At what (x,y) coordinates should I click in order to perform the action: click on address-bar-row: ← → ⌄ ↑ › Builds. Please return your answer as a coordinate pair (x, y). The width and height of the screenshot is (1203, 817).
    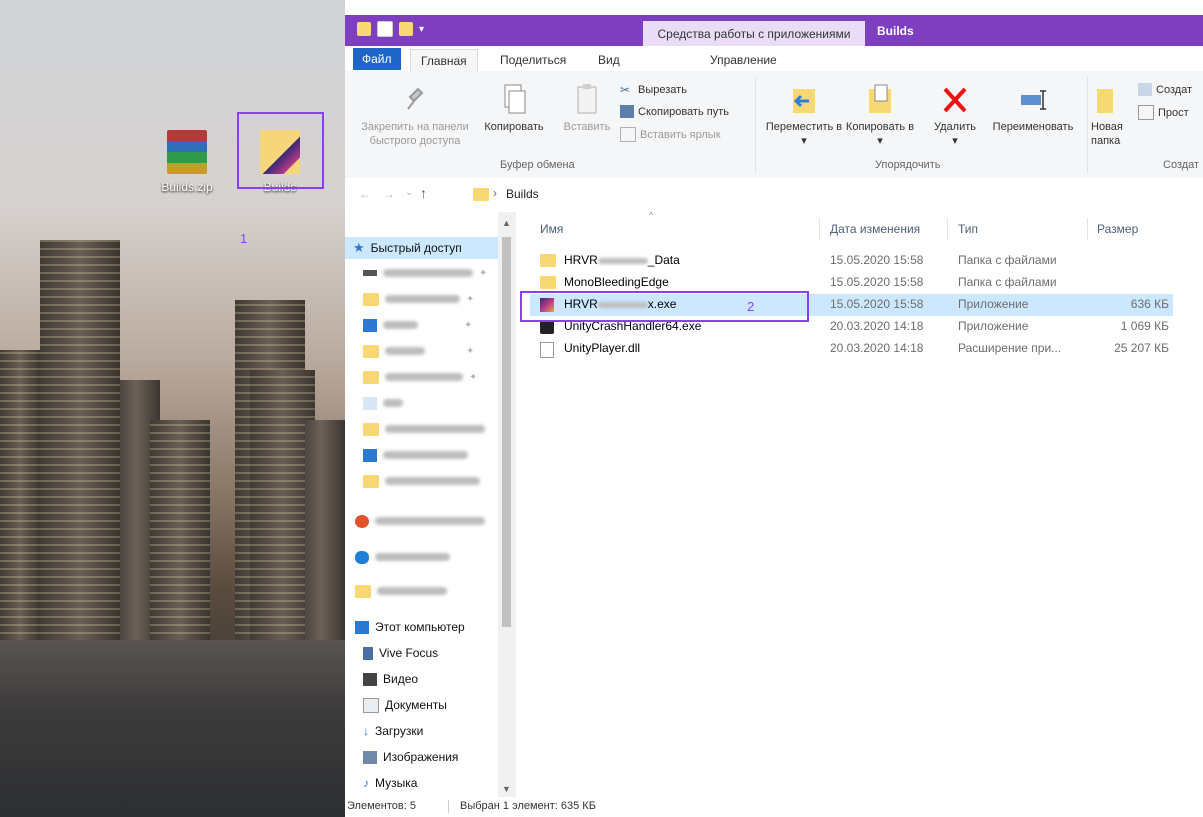
    Looking at the image, I should click on (774, 195).